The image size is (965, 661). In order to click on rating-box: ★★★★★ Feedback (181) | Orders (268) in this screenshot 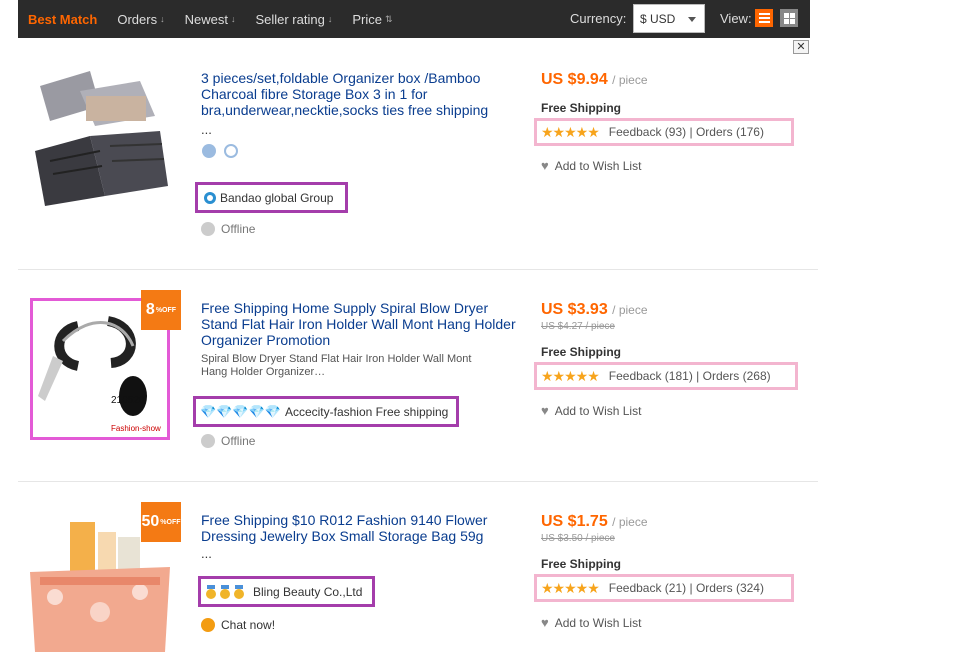, I will do `click(666, 376)`.